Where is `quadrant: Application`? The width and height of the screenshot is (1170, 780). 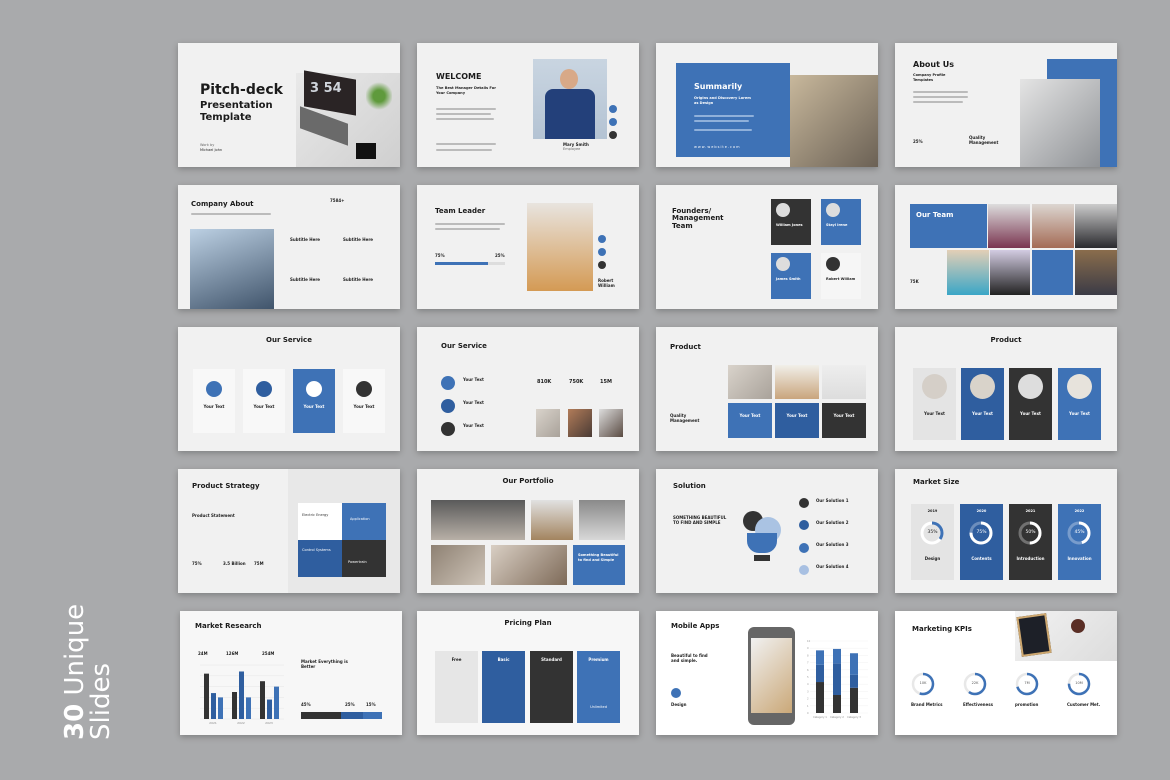
quadrant: Application is located at coordinates (364, 521).